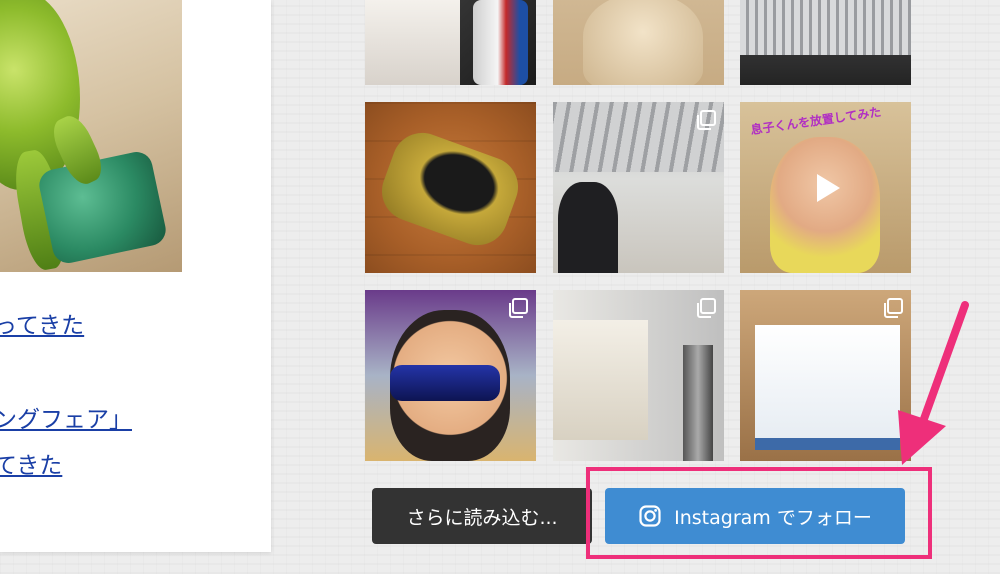 Image resolution: width=1000 pixels, height=574 pixels. Describe the element at coordinates (933, 383) in the screenshot. I see `arrow-icon` at that location.